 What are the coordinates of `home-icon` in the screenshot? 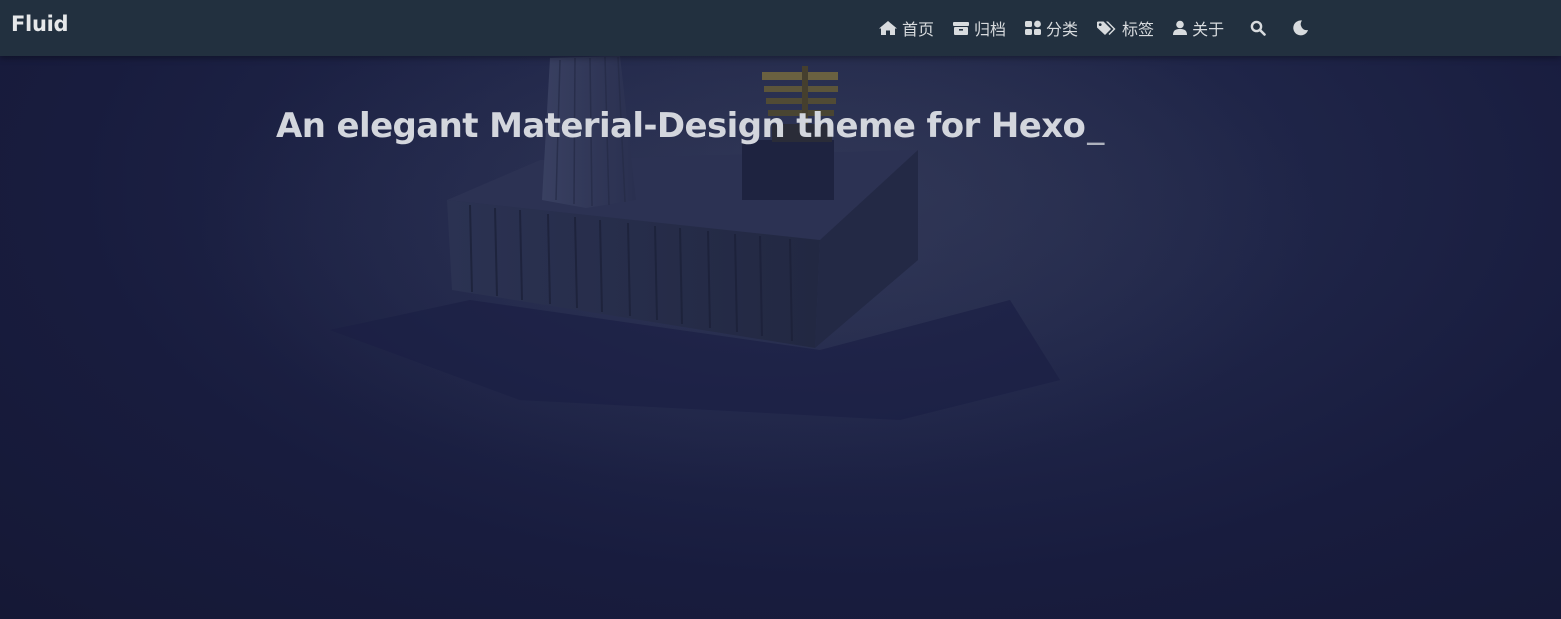 It's located at (888, 28).